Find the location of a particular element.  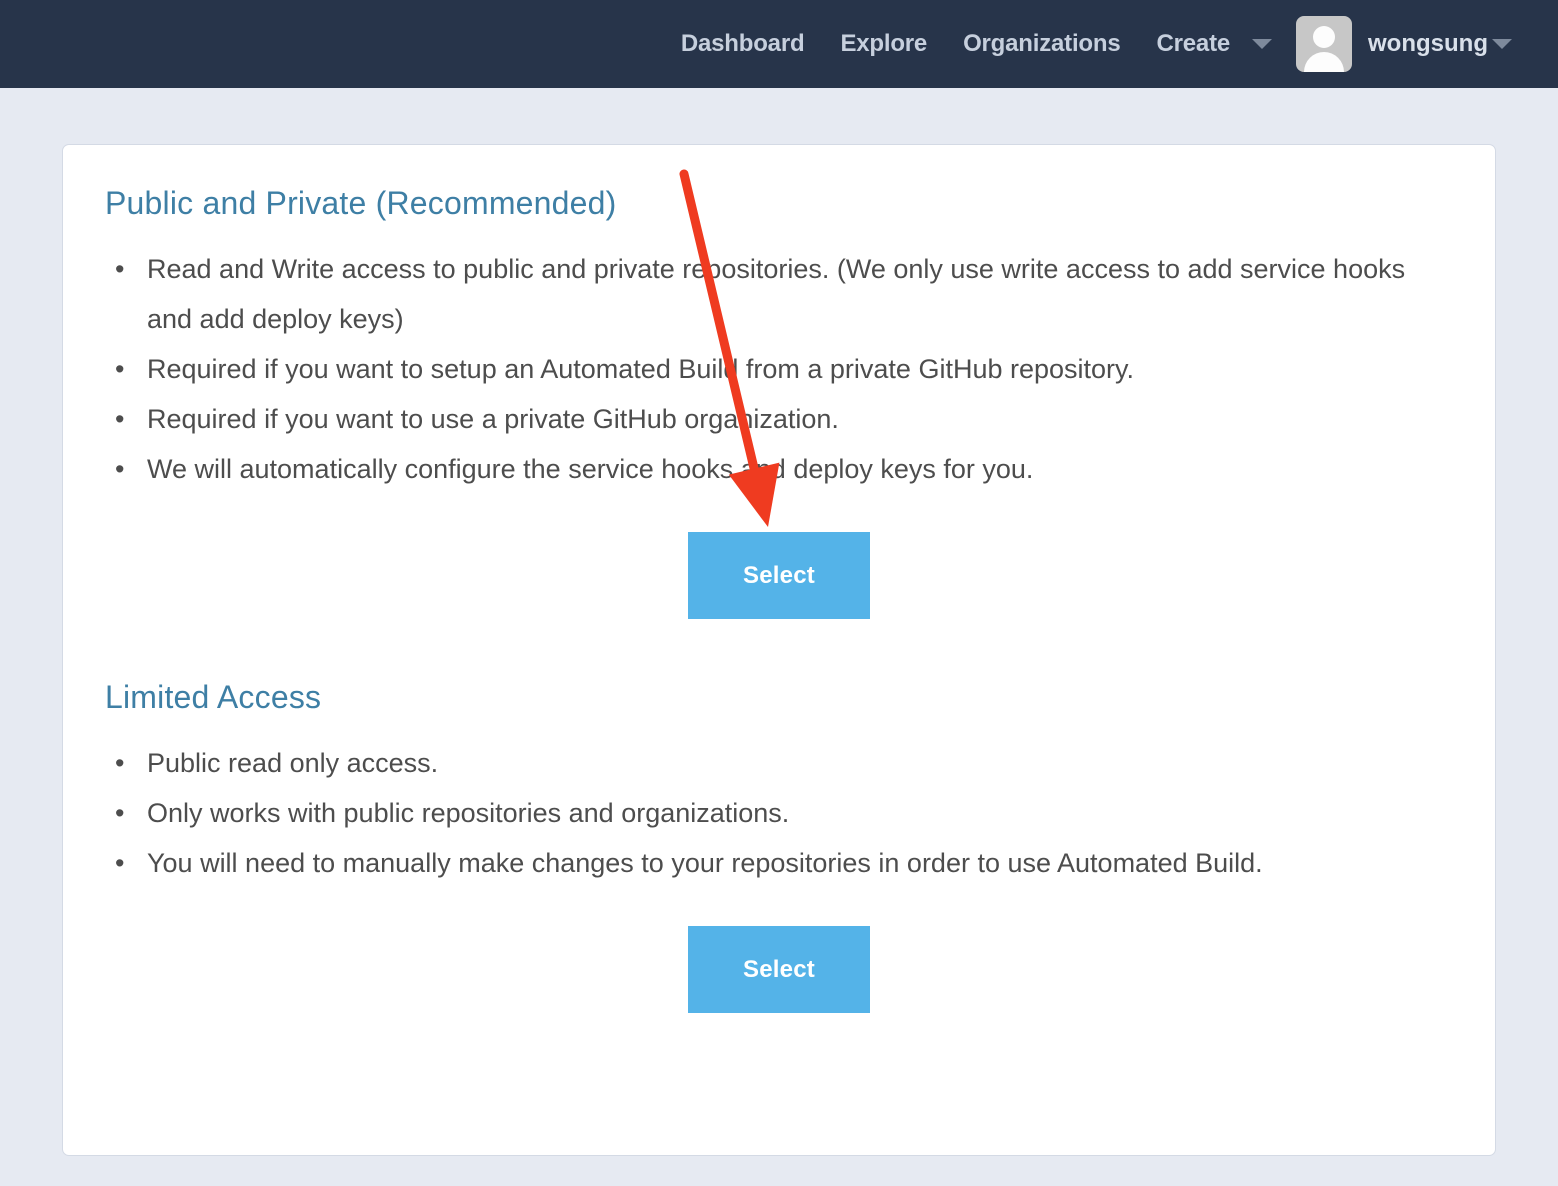

user-avatar-icon is located at coordinates (1324, 44).